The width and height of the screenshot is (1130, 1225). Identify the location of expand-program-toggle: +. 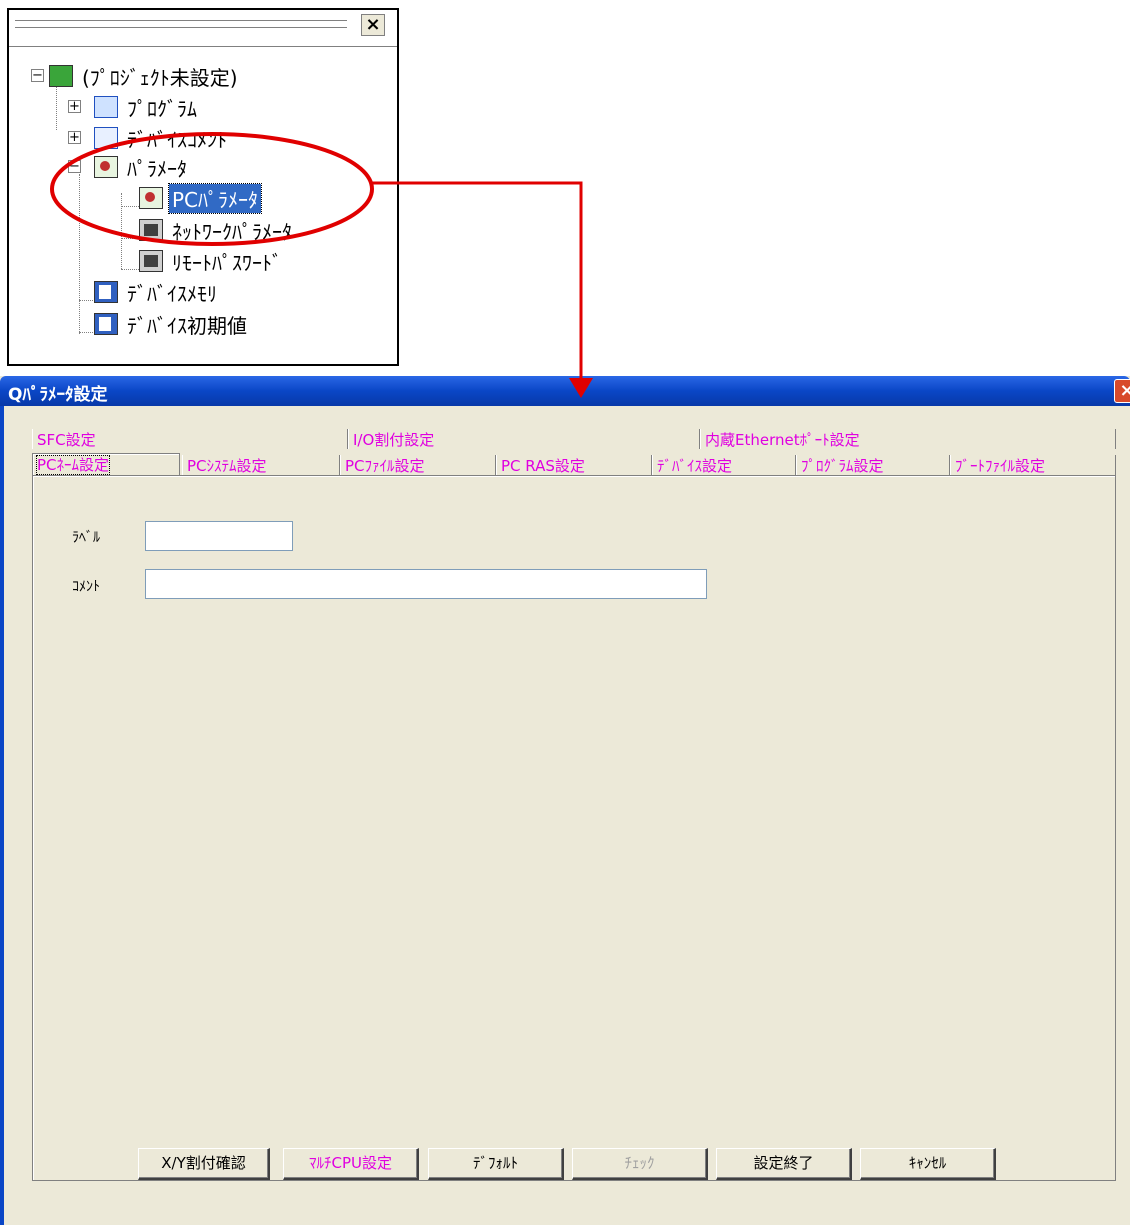
(74, 106).